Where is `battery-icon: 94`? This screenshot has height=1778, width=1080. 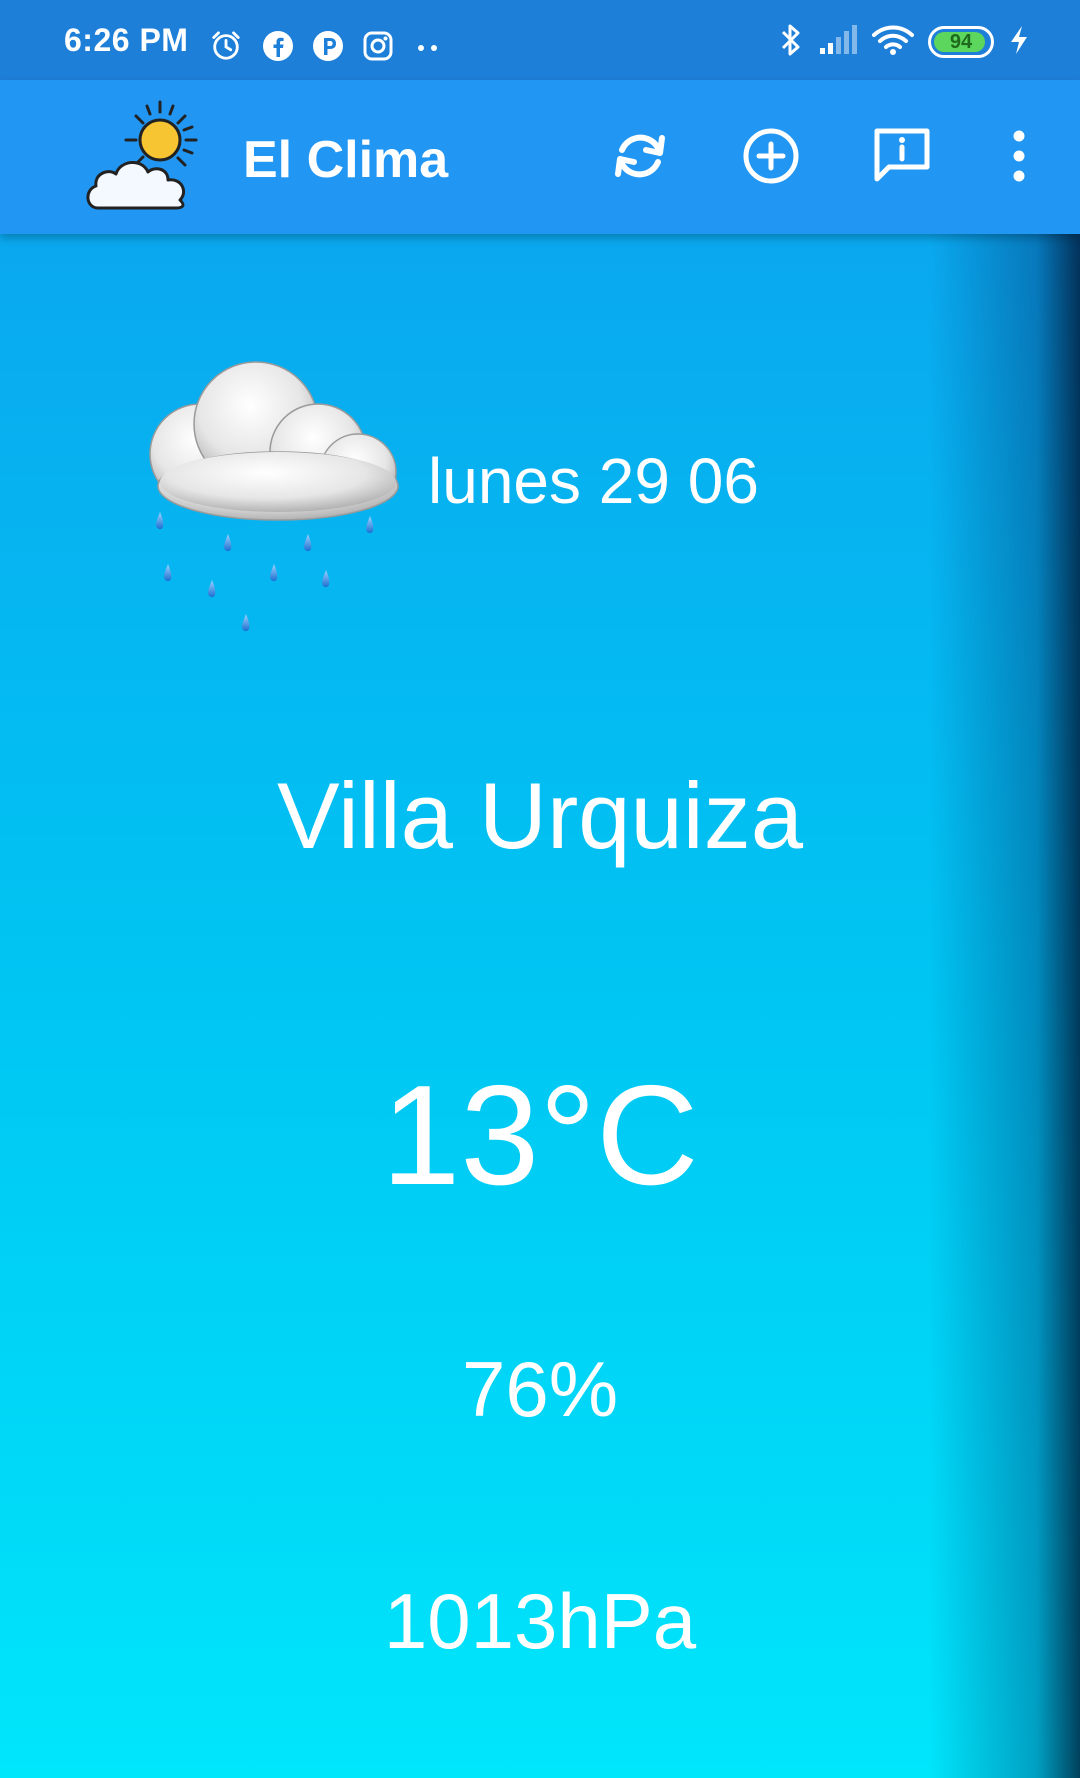 battery-icon: 94 is located at coordinates (961, 42).